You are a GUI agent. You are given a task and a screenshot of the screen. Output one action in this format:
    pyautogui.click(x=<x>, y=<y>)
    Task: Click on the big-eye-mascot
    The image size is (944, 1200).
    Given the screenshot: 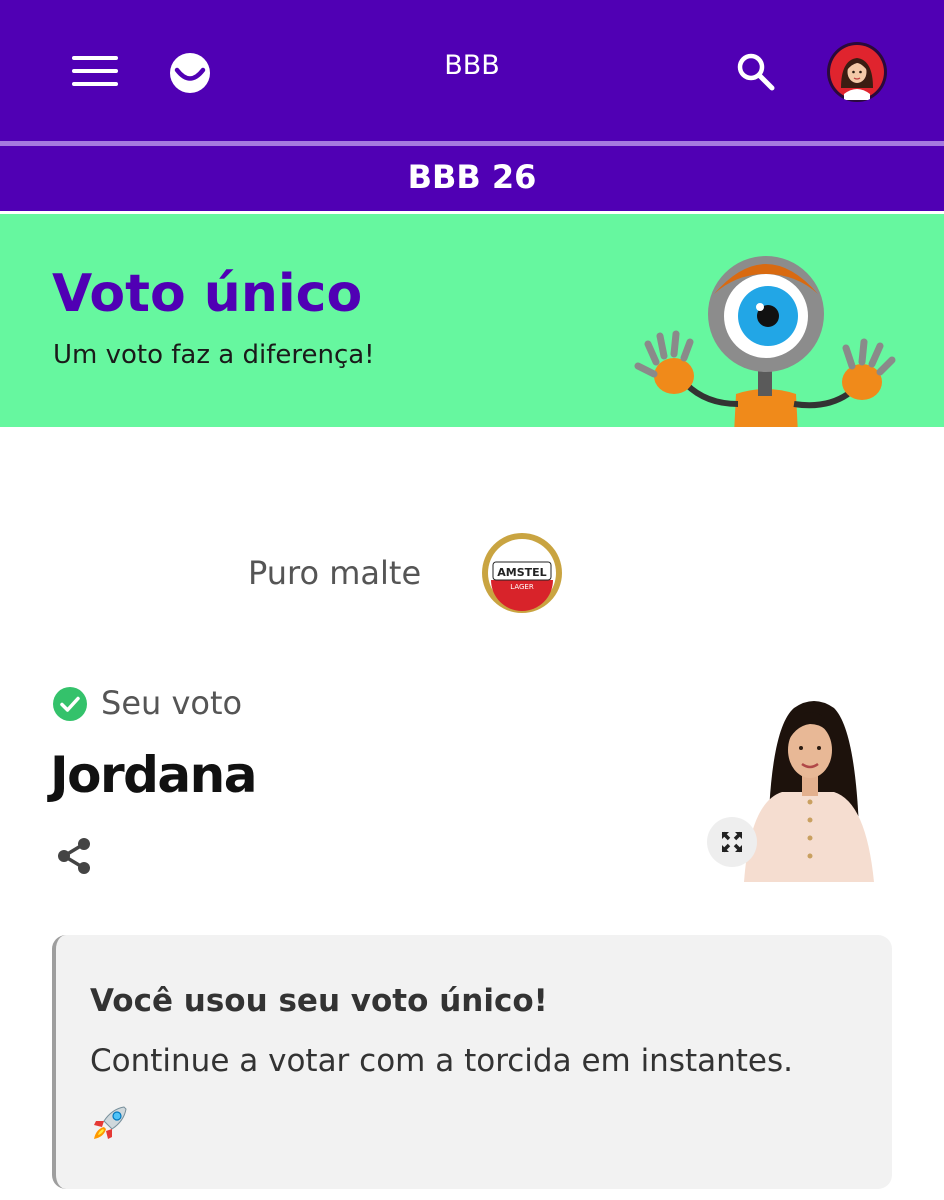 What is the action you would take?
    pyautogui.click(x=765, y=341)
    